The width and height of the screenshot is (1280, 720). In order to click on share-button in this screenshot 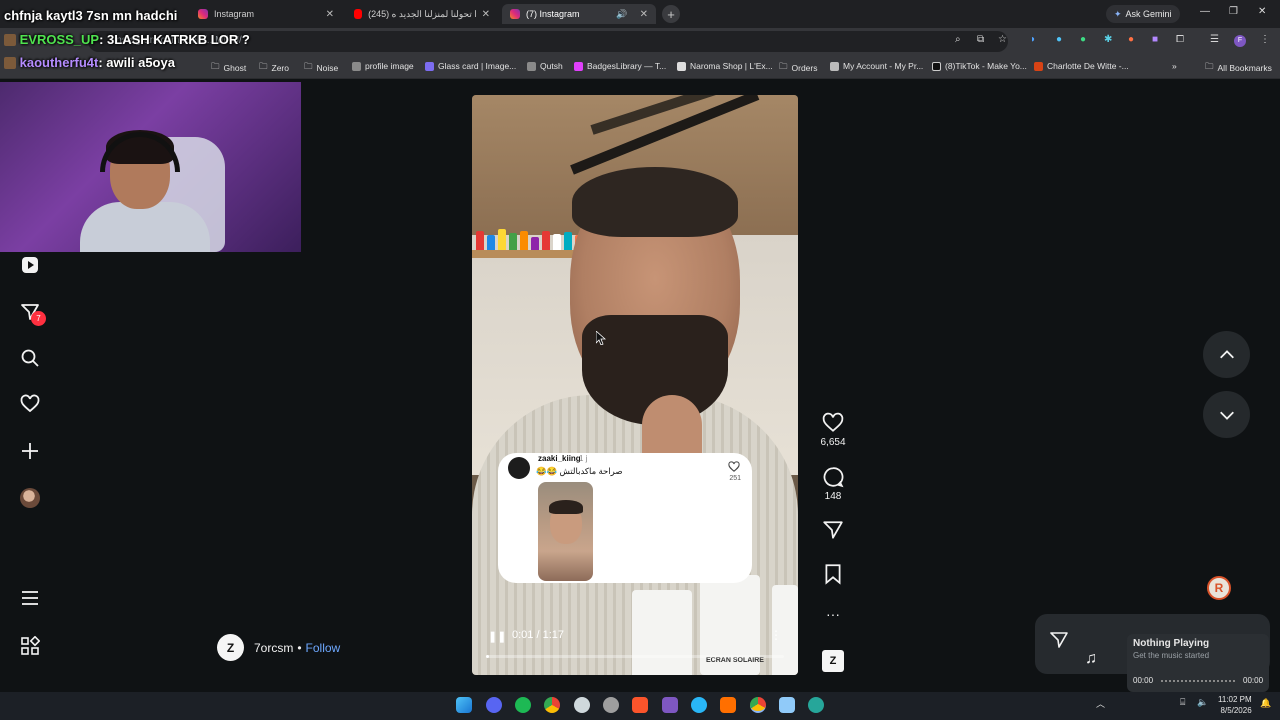, I will do `click(833, 531)`.